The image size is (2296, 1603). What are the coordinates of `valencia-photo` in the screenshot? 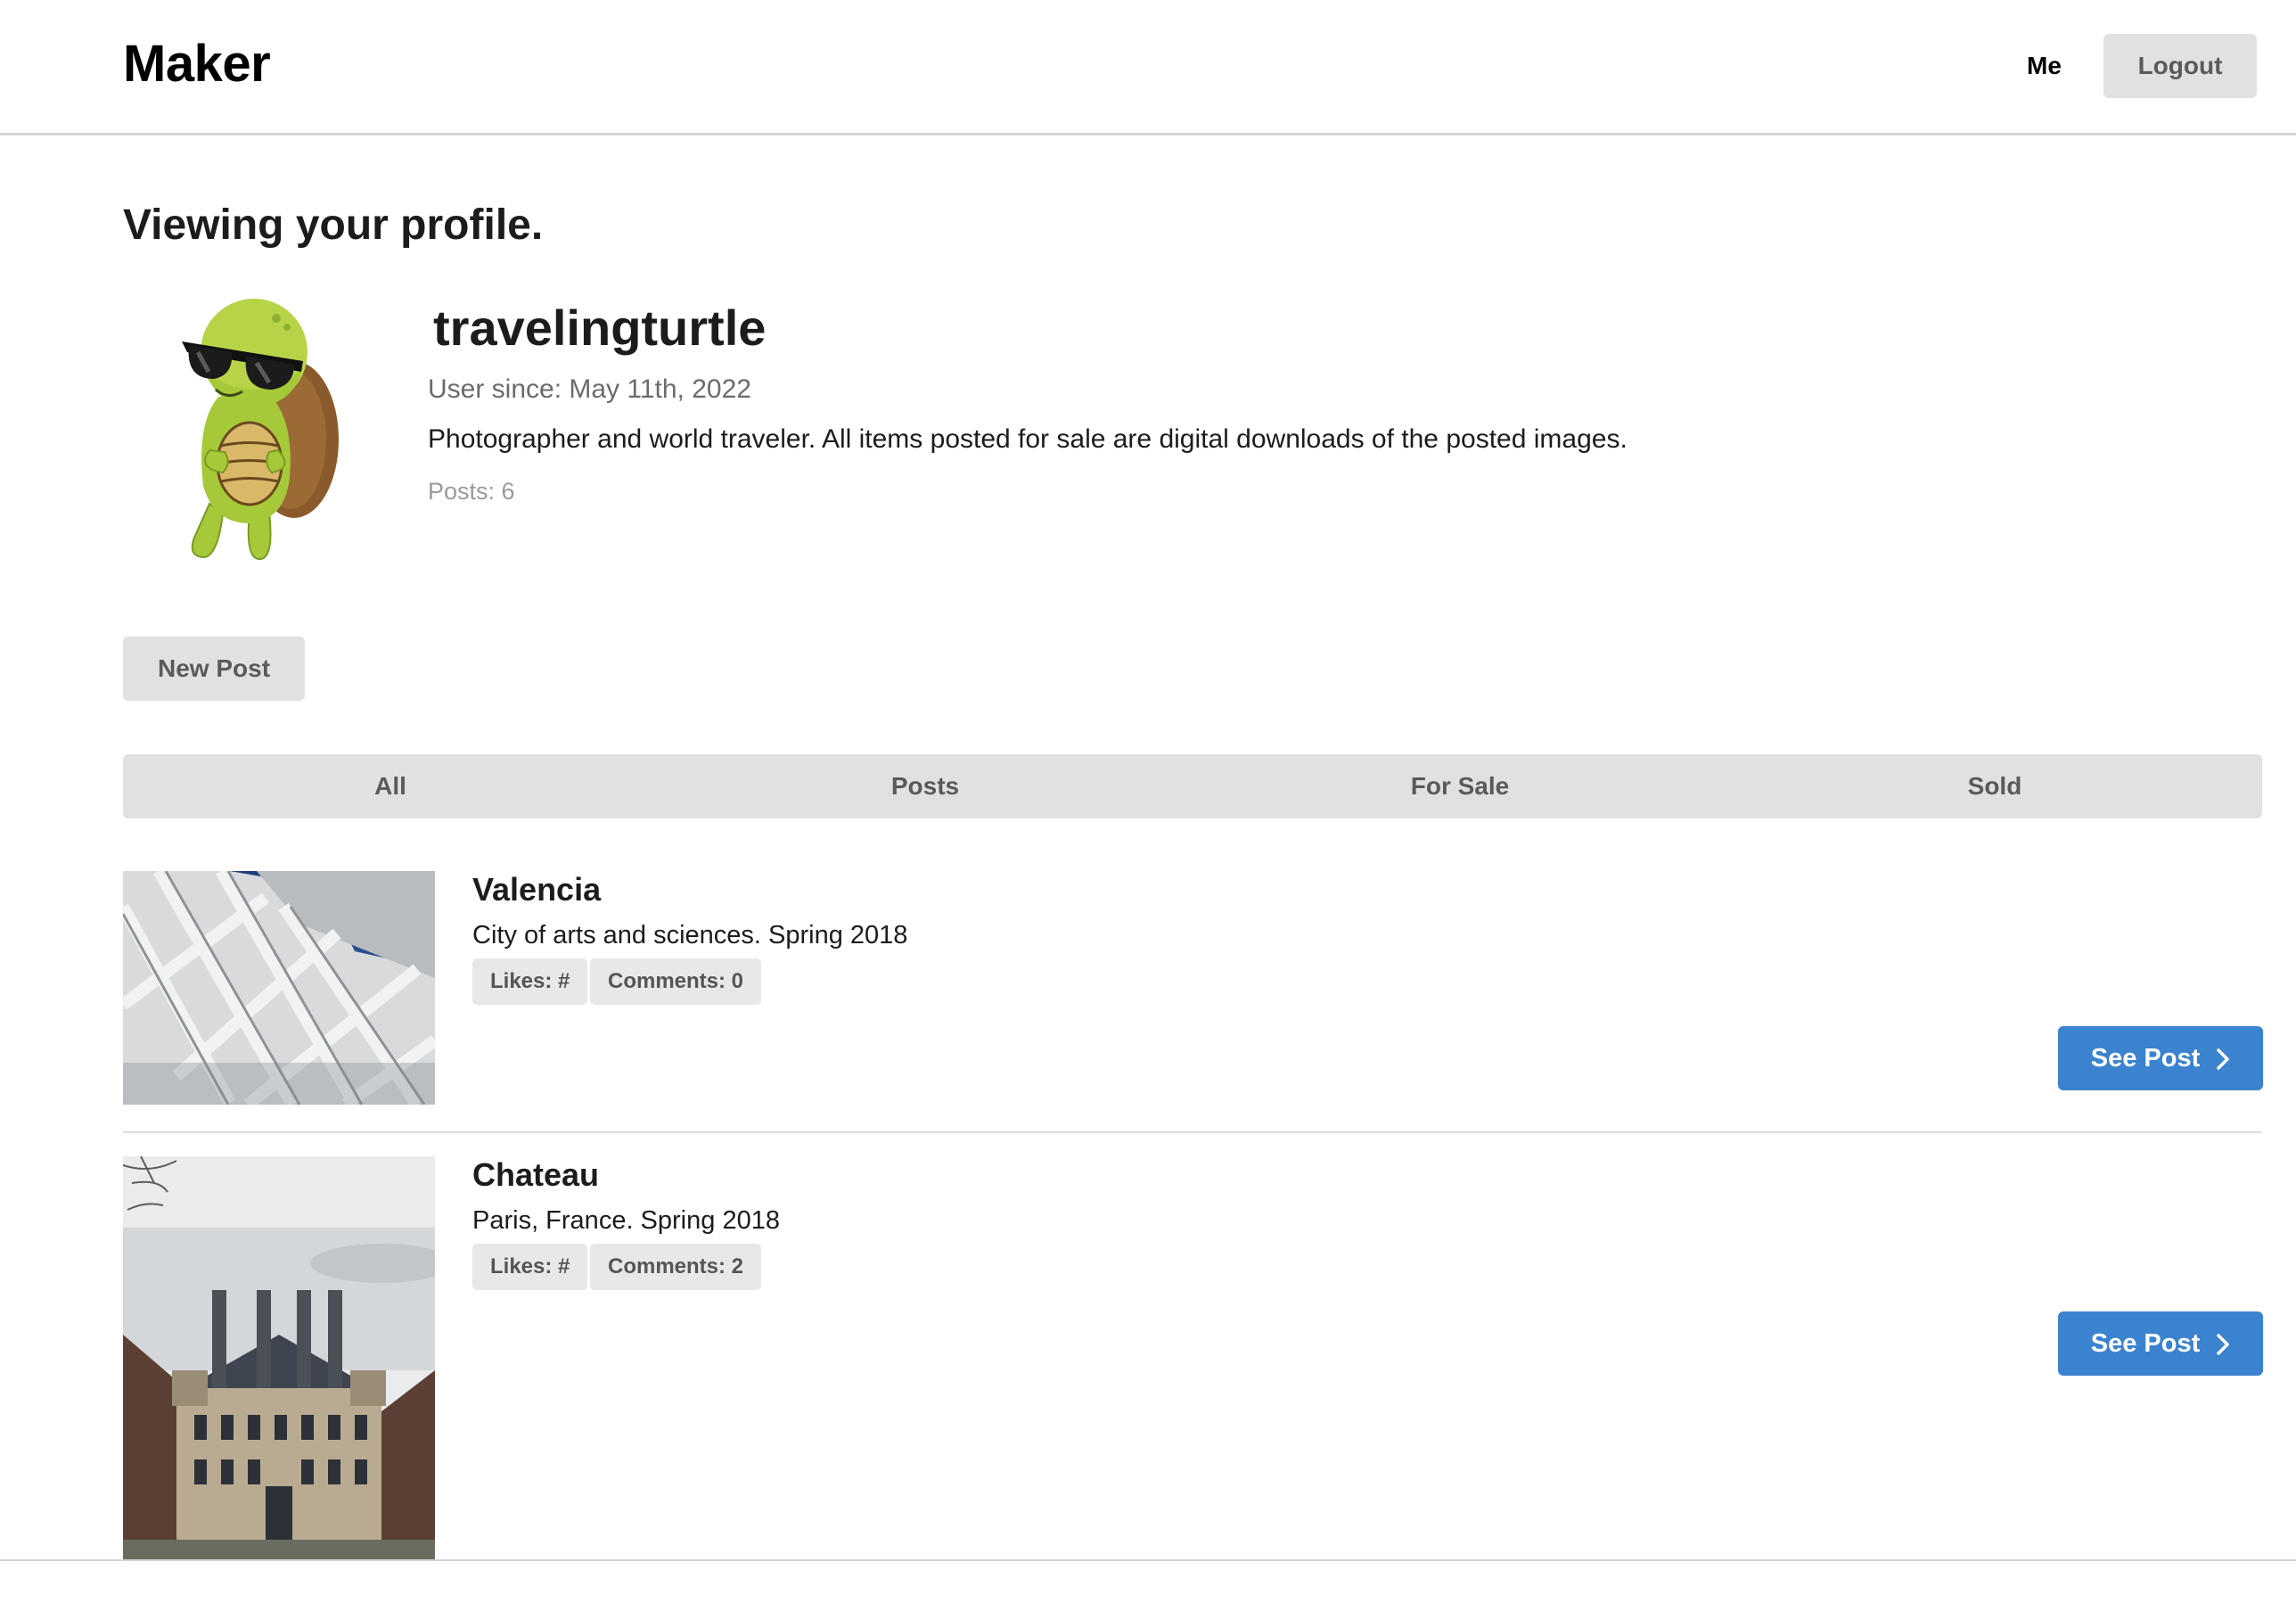 It's located at (279, 988).